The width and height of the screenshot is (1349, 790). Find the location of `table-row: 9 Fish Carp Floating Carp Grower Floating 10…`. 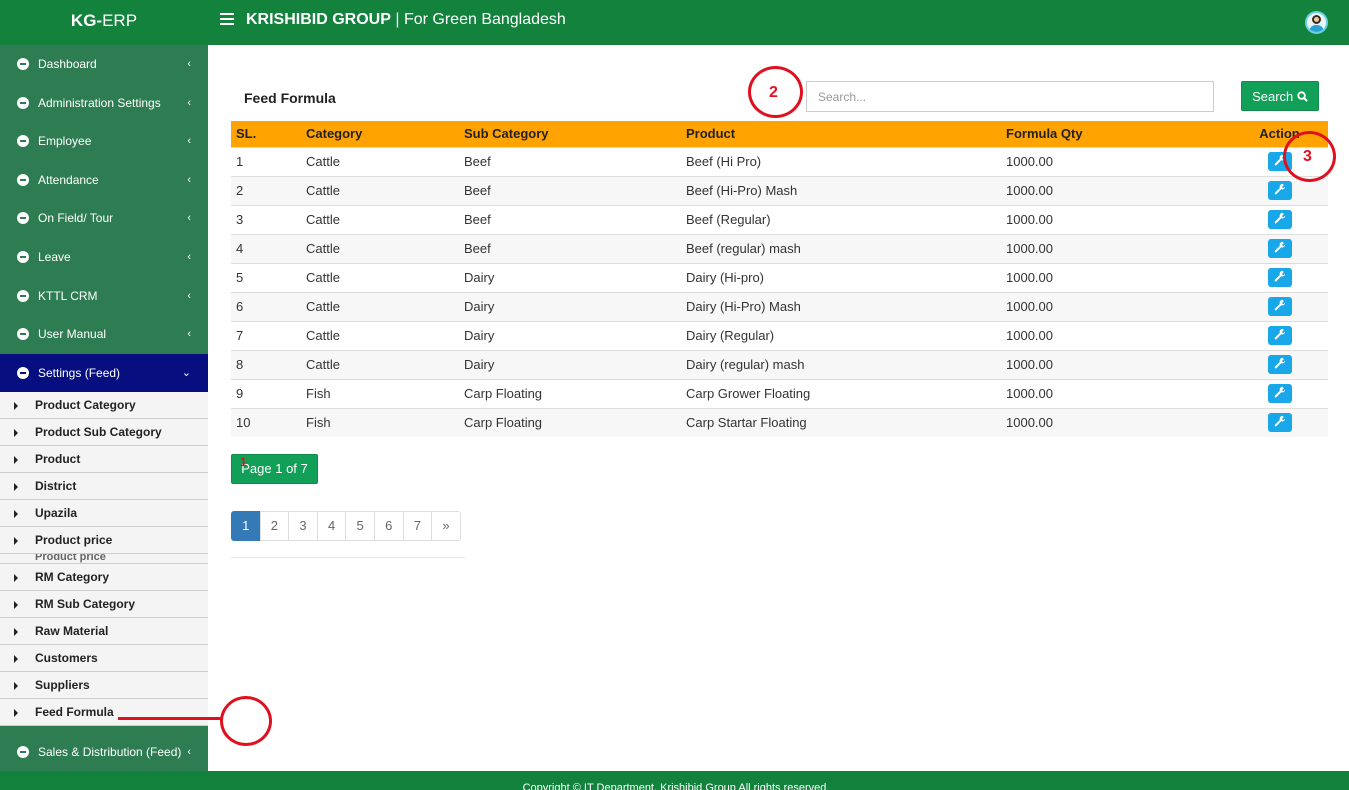

table-row: 9 Fish Carp Floating Carp Grower Floating 10… is located at coordinates (779, 393).